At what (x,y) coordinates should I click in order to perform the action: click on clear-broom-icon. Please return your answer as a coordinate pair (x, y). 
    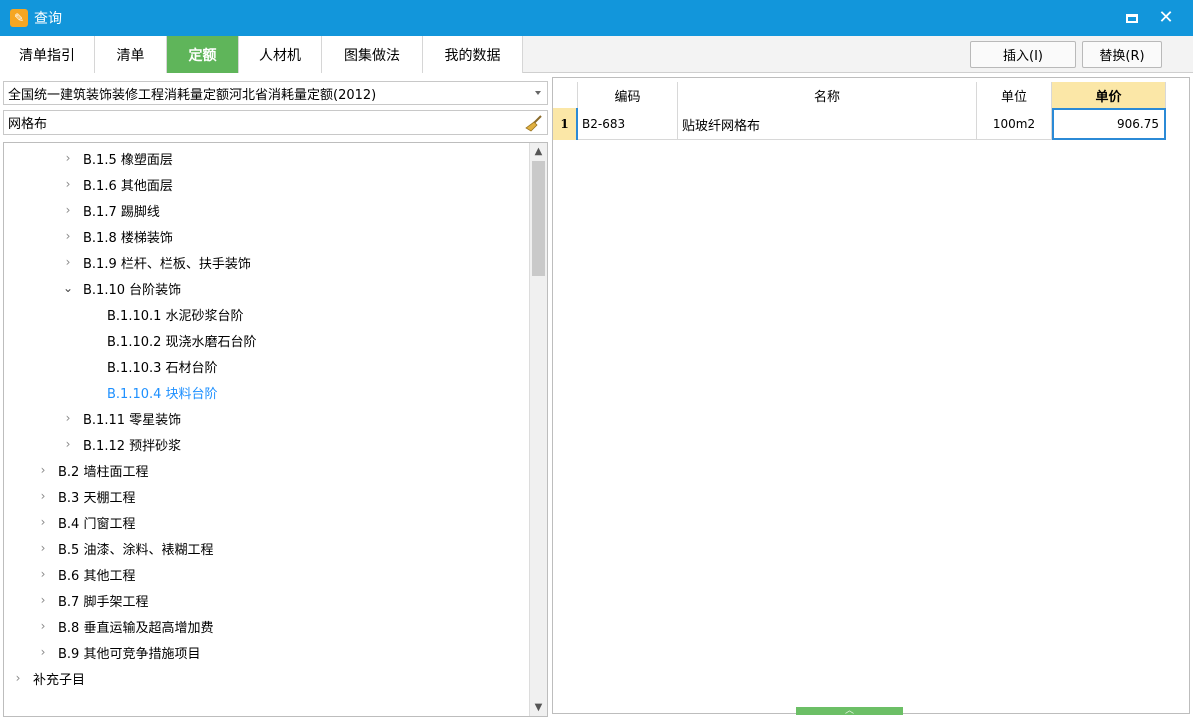
    Looking at the image, I should click on (534, 123).